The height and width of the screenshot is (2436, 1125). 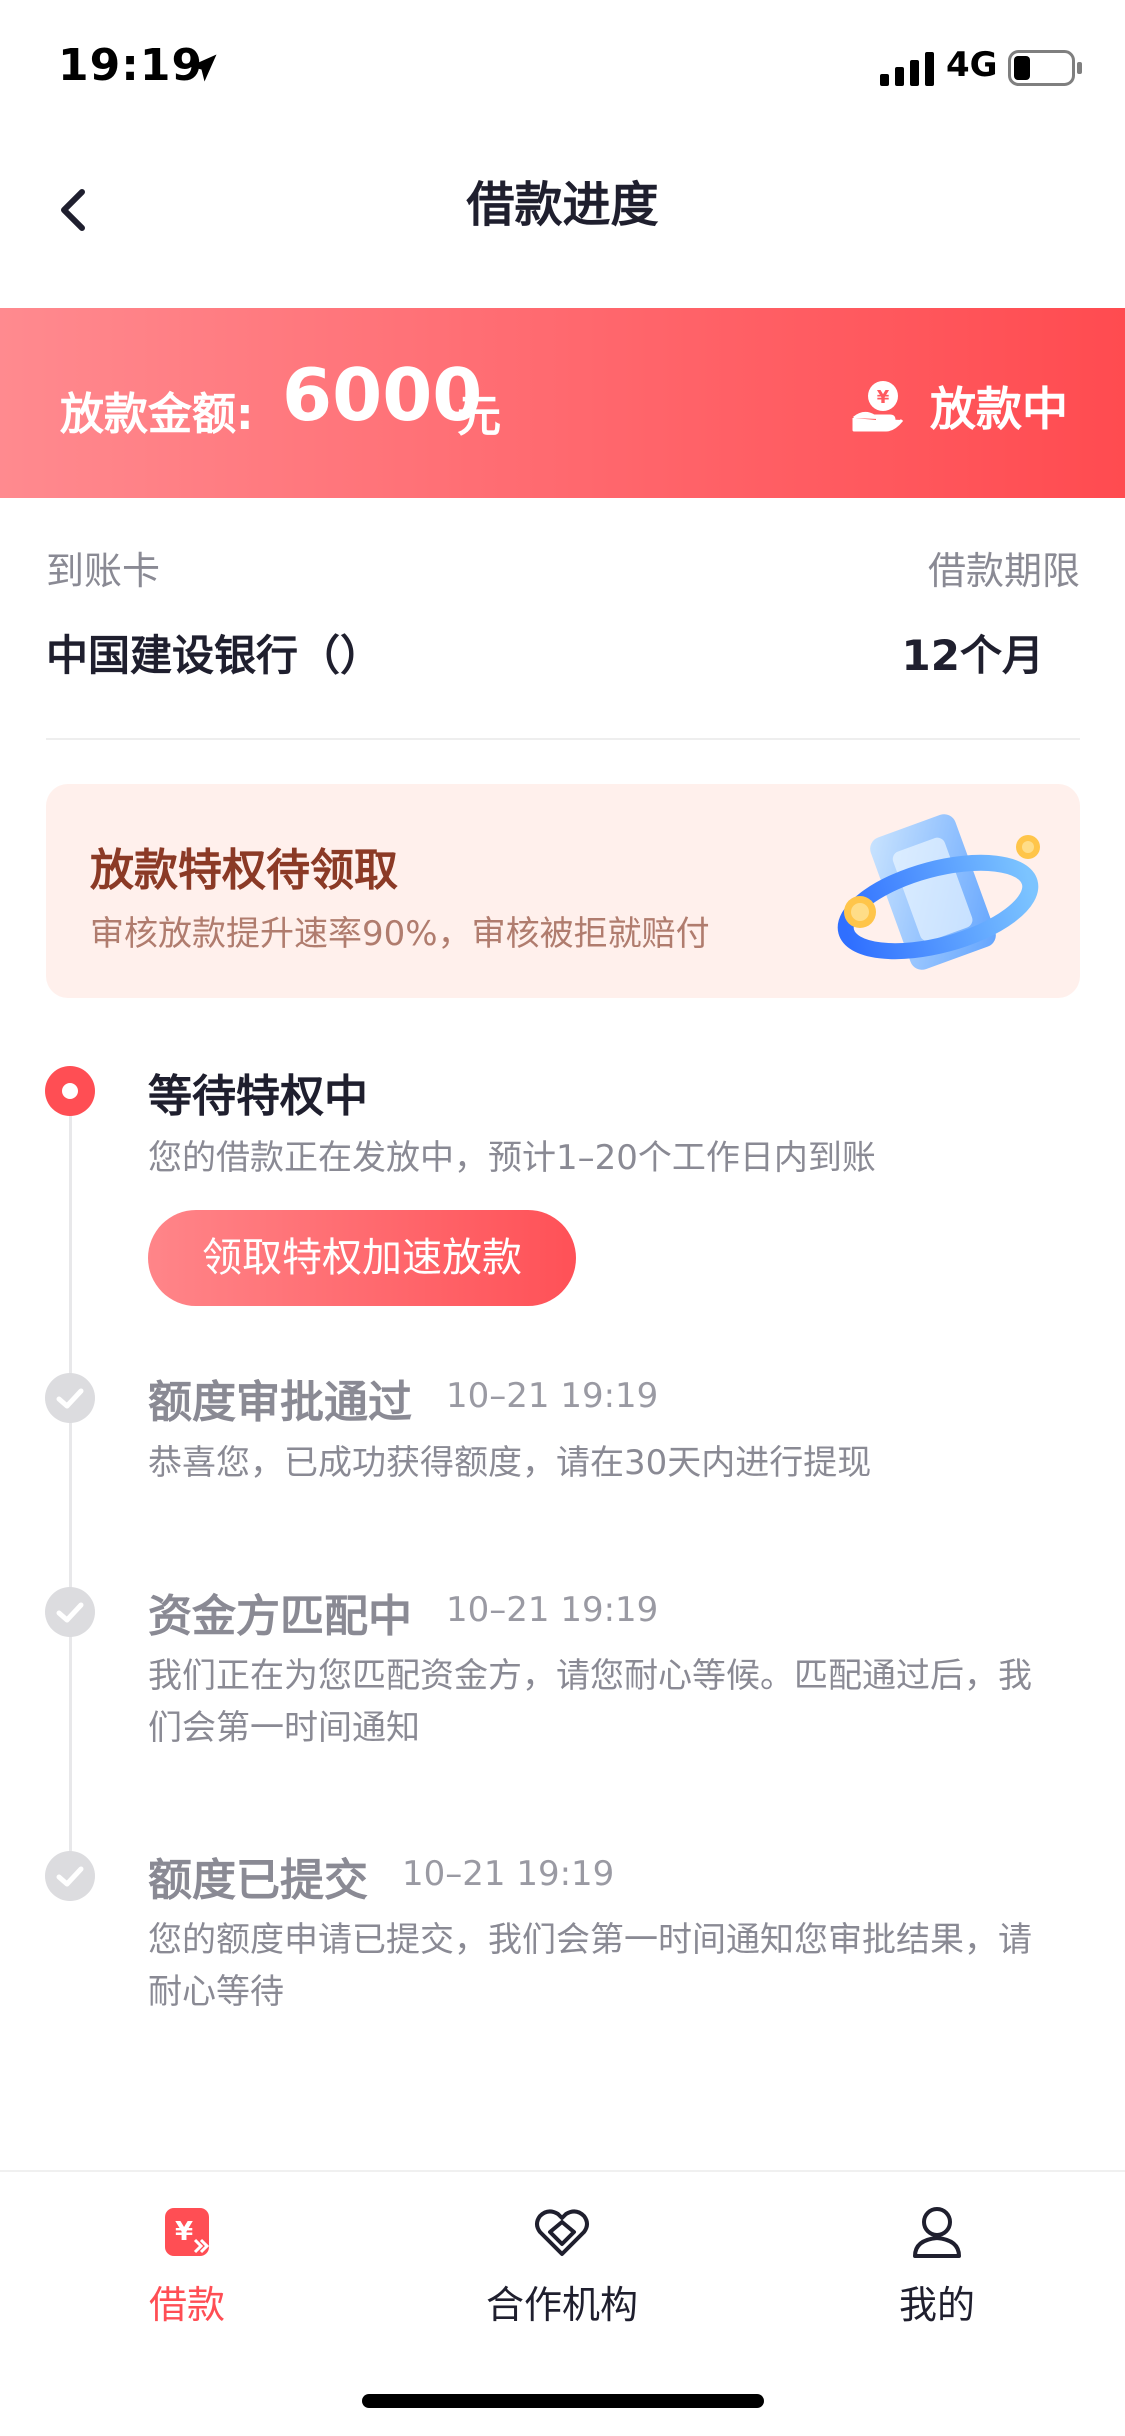 What do you see at coordinates (103, 571) in the screenshot?
I see `card-label: 到账卡` at bounding box center [103, 571].